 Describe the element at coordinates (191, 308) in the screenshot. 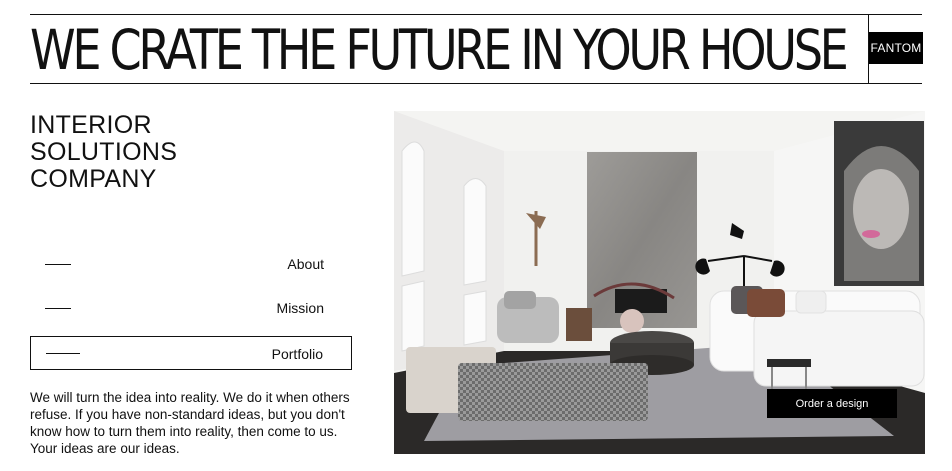

I see `nav-item-mission: Mission` at that location.